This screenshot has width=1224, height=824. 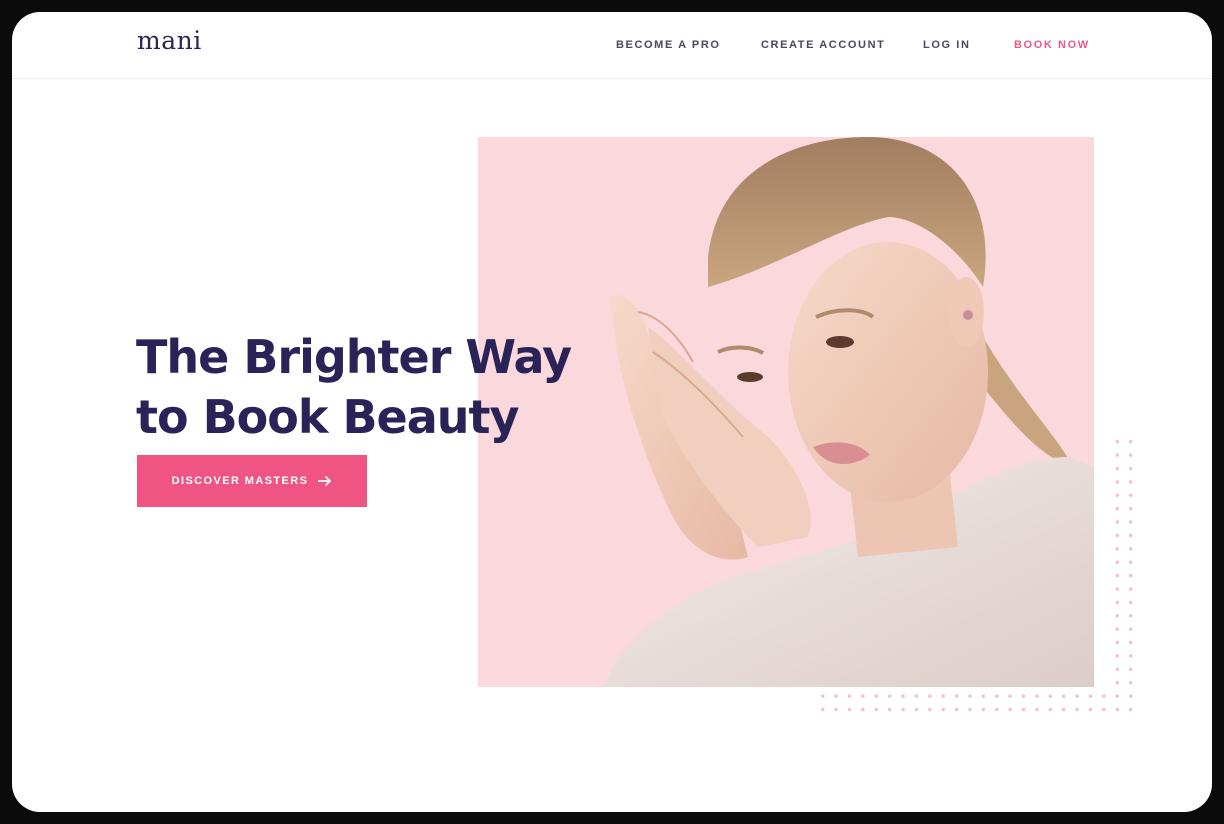 I want to click on headline-line-2: to Book Beauty, so click(x=328, y=416).